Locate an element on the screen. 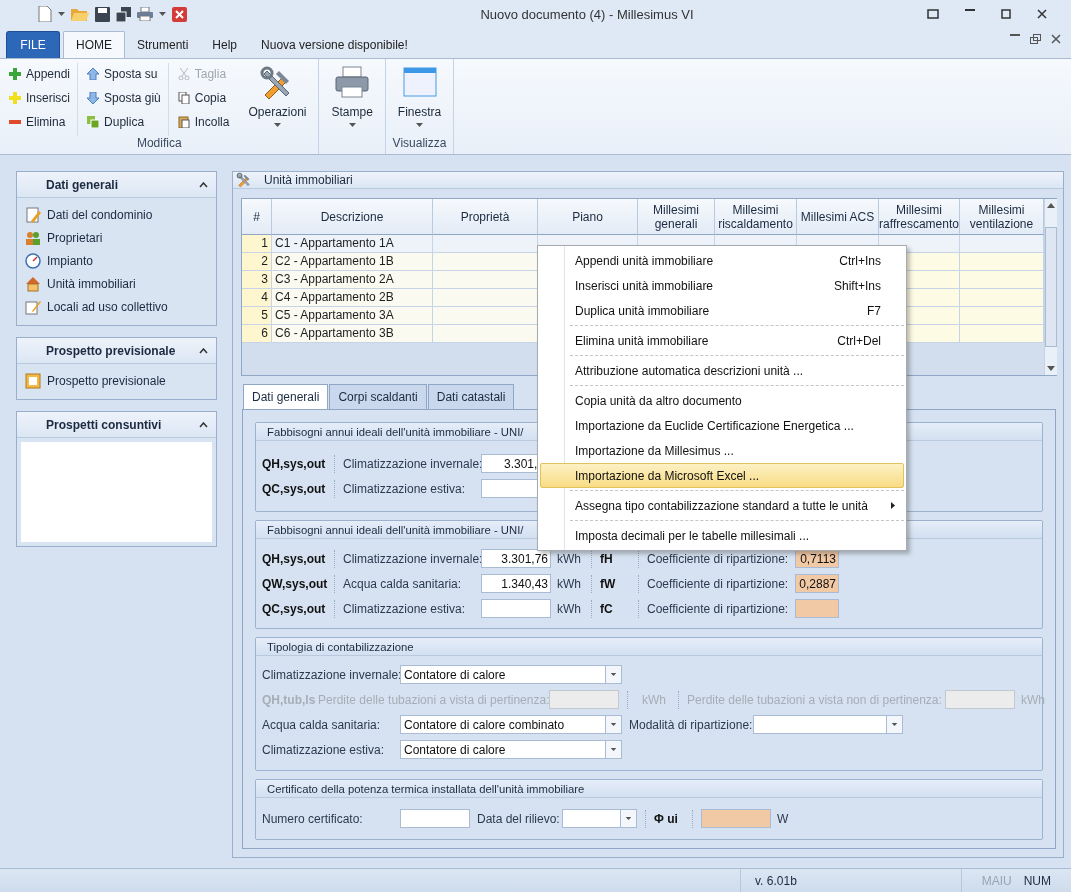 The height and width of the screenshot is (892, 1071). input-field: 1.340,43 is located at coordinates (516, 583).